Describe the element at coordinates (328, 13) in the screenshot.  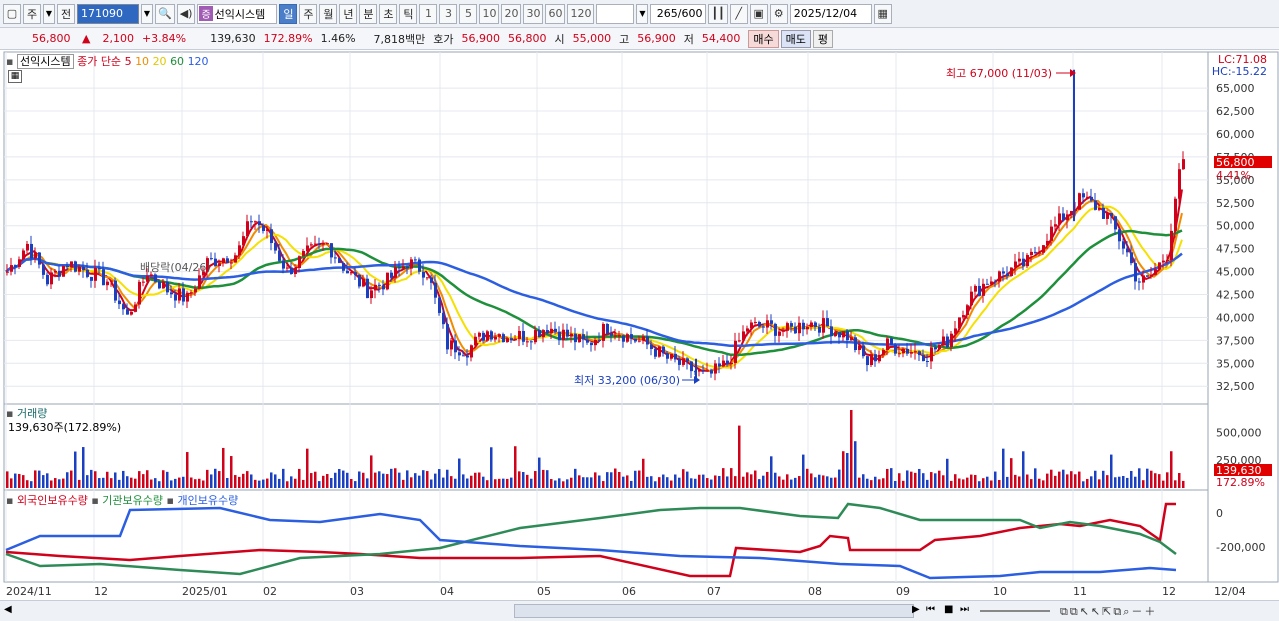
I see `period-month: 월` at that location.